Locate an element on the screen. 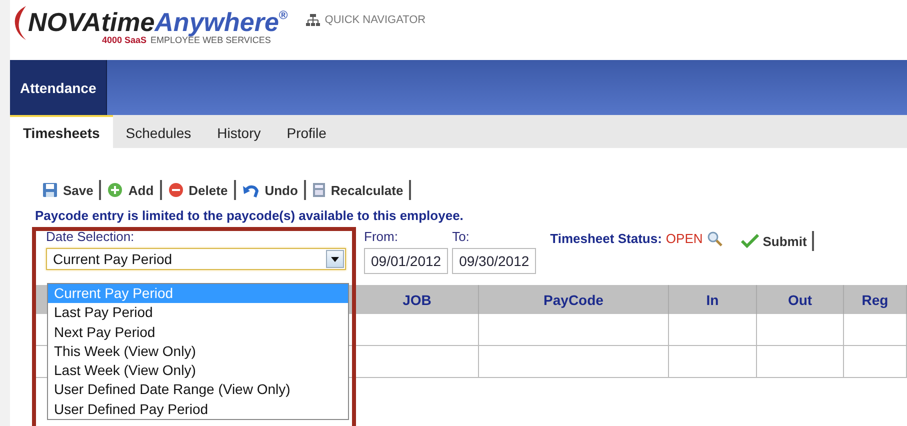 The image size is (907, 426). field-label: To: is located at coordinates (461, 236).